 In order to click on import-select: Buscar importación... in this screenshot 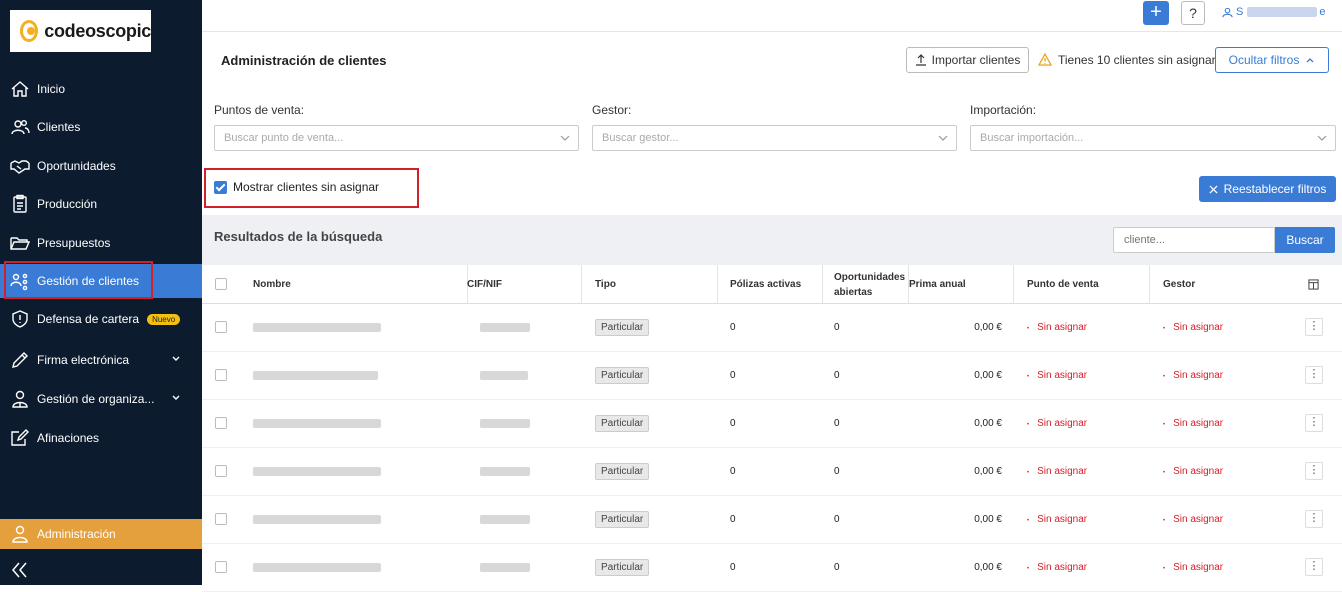, I will do `click(1153, 138)`.